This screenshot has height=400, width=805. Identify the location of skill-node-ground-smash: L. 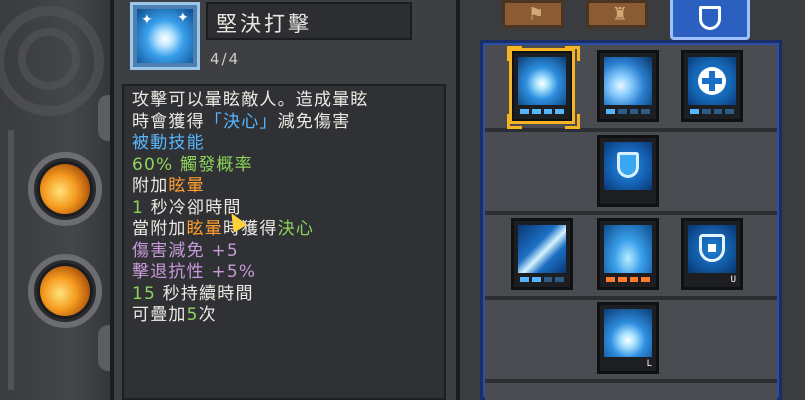
(628, 338).